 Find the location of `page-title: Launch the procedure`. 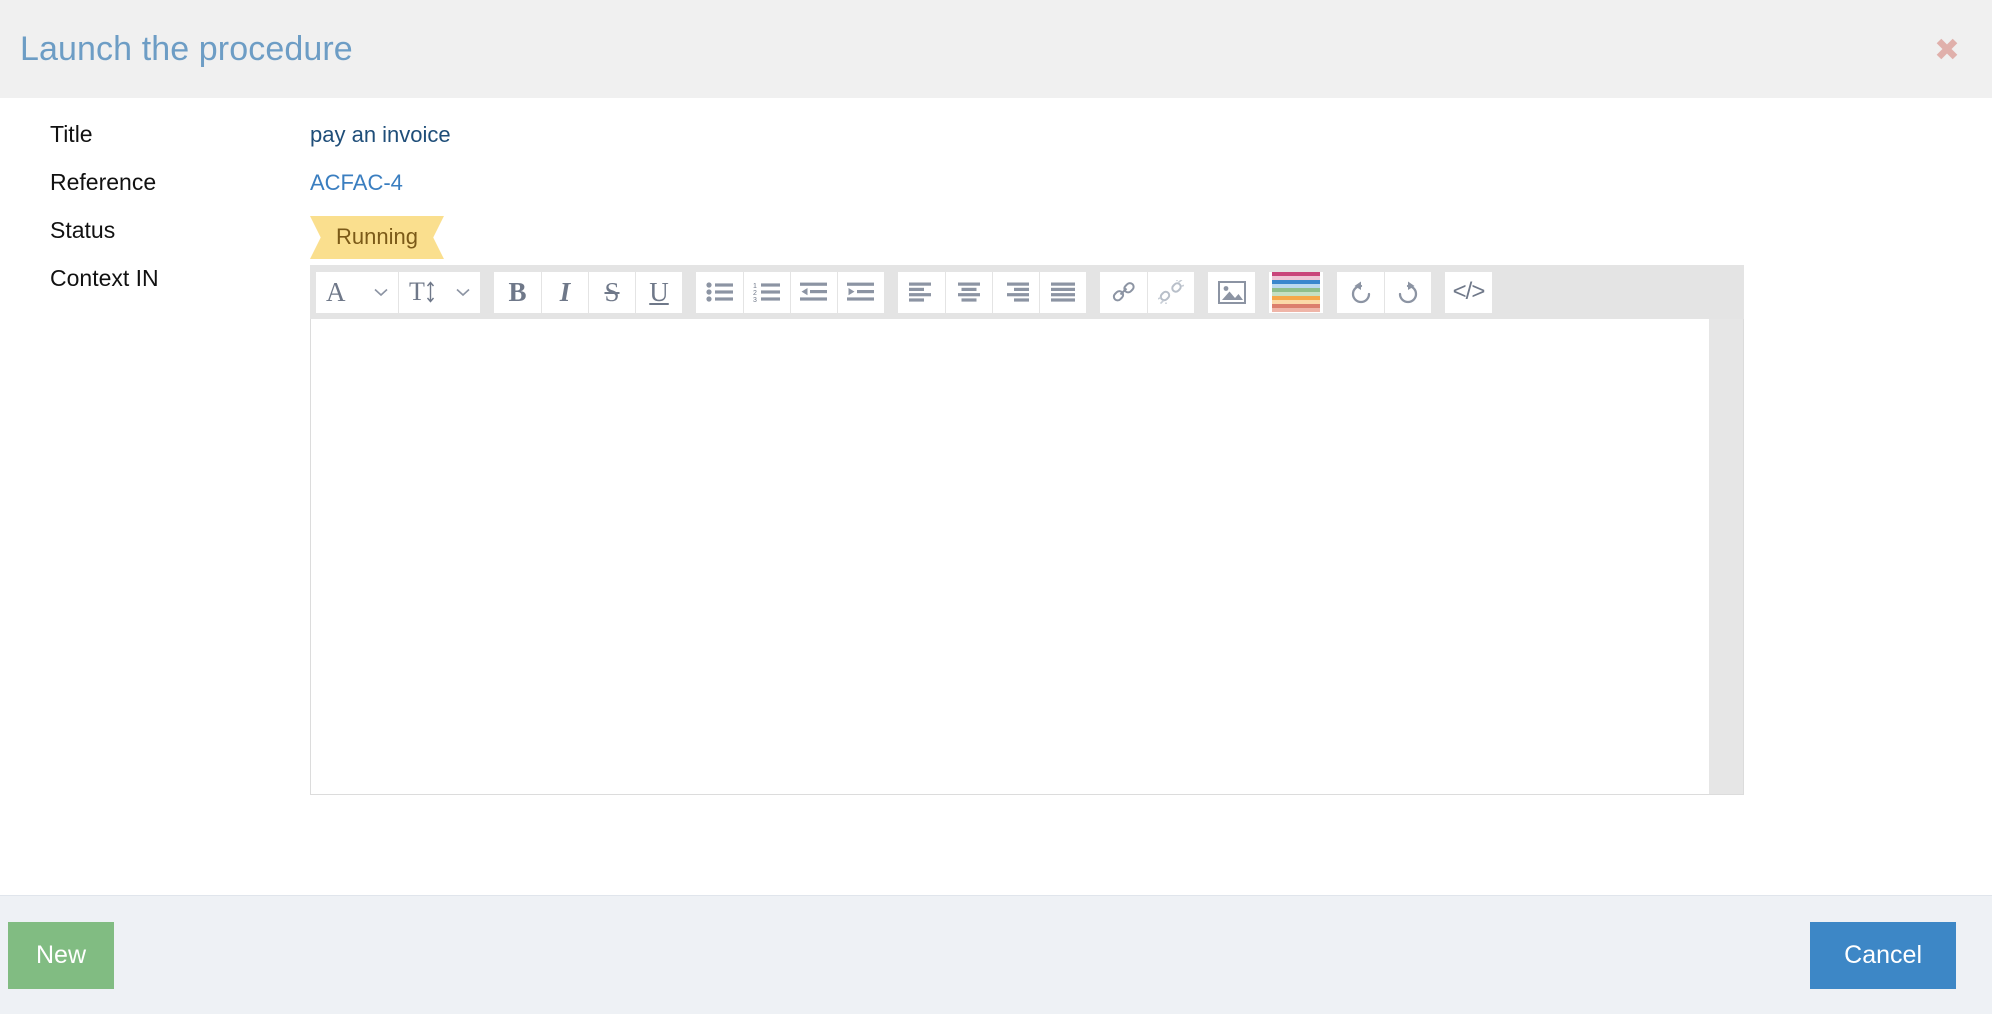

page-title: Launch the procedure is located at coordinates (186, 48).